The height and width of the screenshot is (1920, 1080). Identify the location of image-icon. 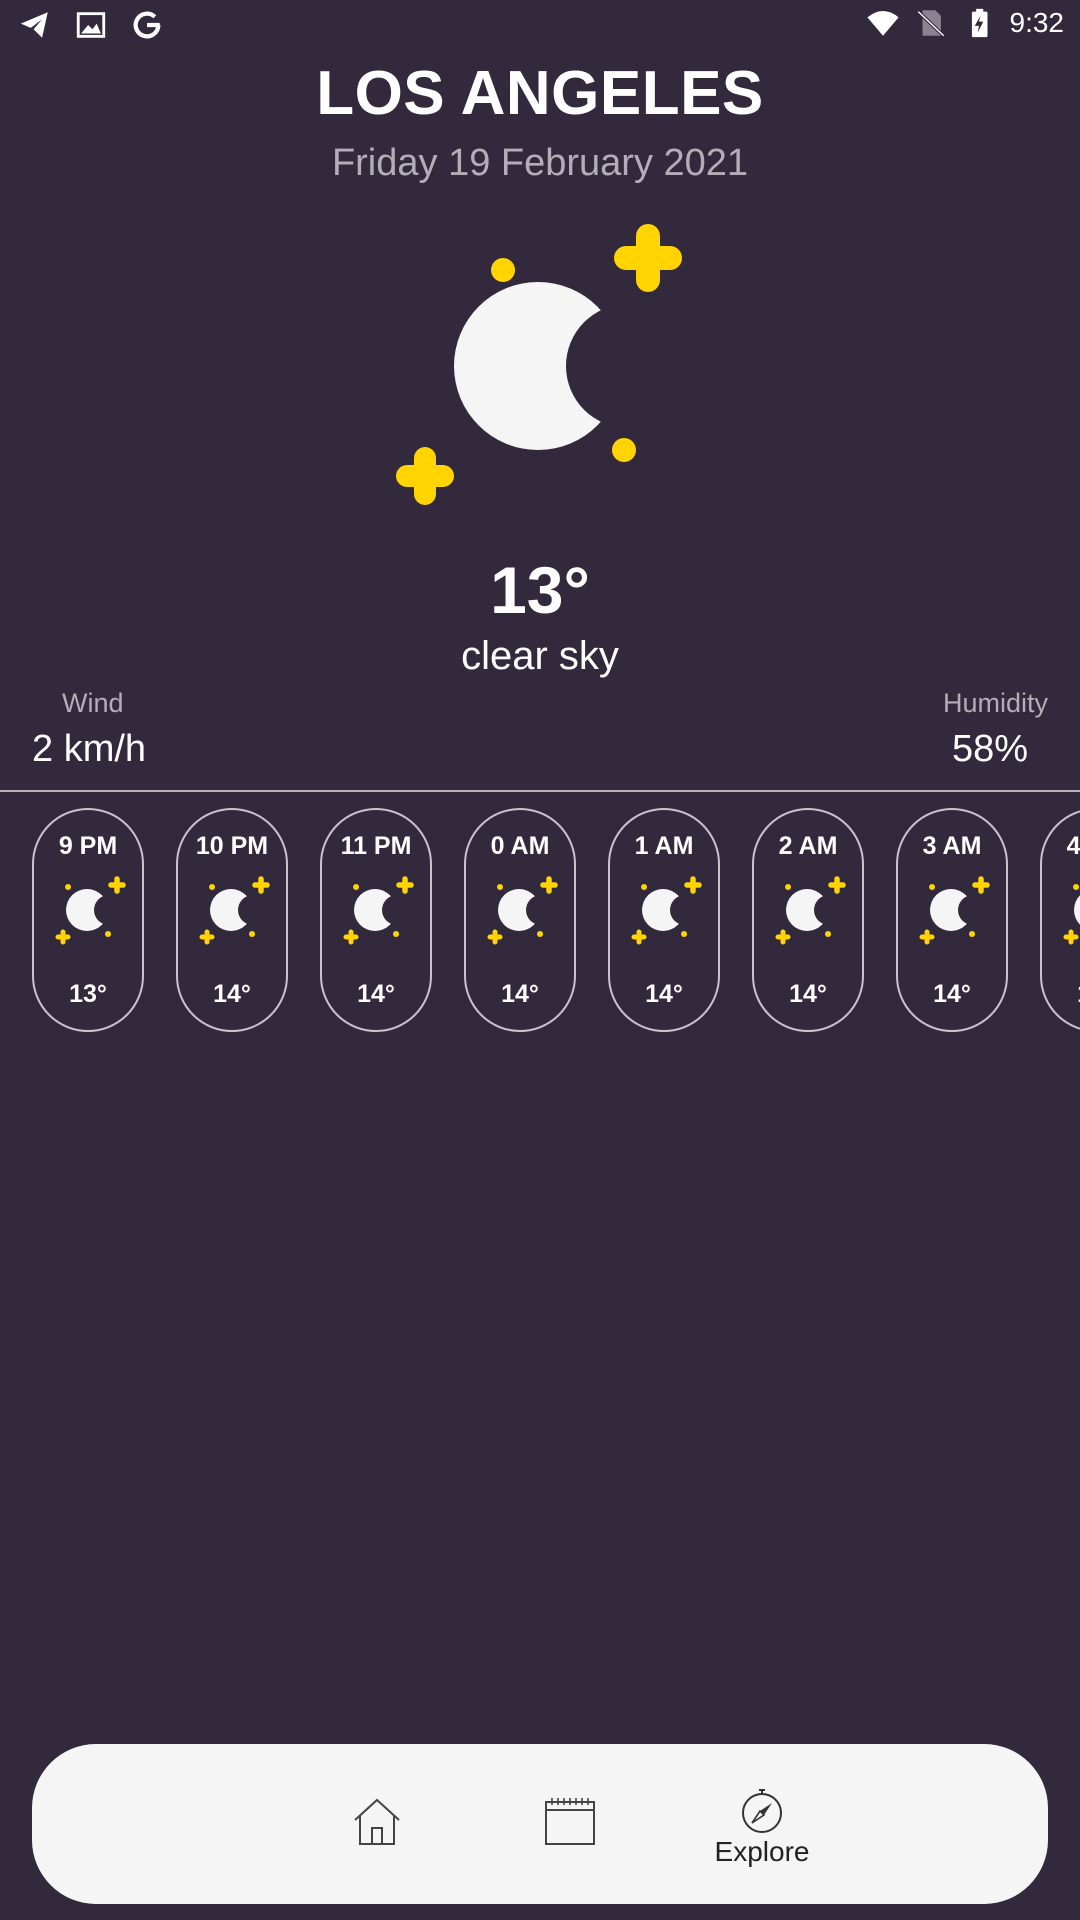
(91, 25).